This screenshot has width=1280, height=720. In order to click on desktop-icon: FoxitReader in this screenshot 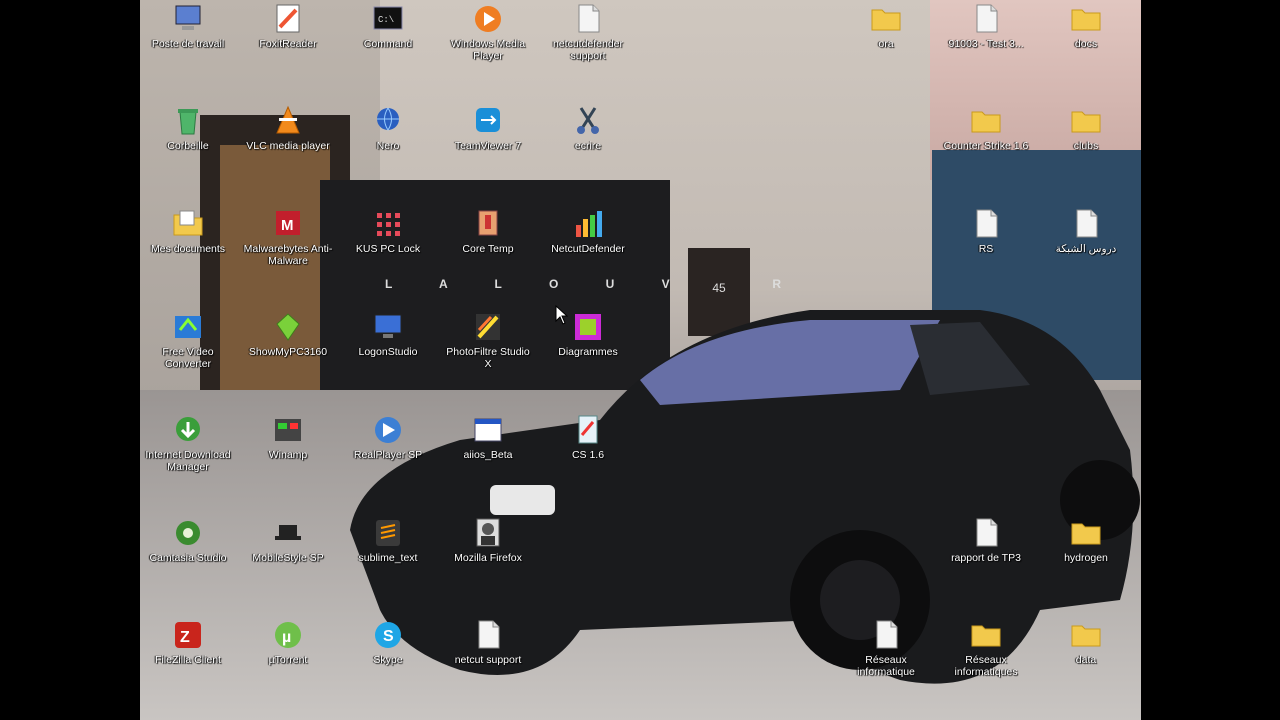, I will do `click(288, 50)`.